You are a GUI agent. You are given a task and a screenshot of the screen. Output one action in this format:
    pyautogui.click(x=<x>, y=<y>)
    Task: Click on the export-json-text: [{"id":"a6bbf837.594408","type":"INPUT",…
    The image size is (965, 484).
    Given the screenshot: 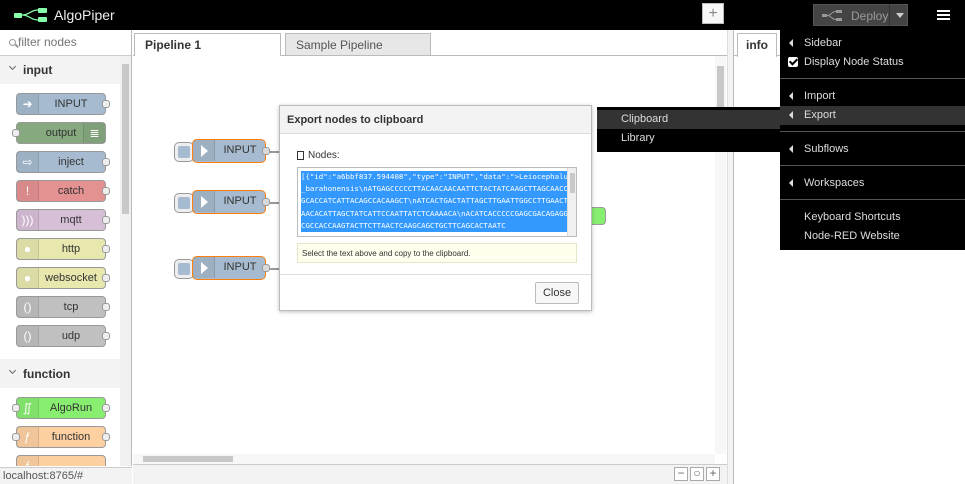 What is the action you would take?
    pyautogui.click(x=437, y=202)
    